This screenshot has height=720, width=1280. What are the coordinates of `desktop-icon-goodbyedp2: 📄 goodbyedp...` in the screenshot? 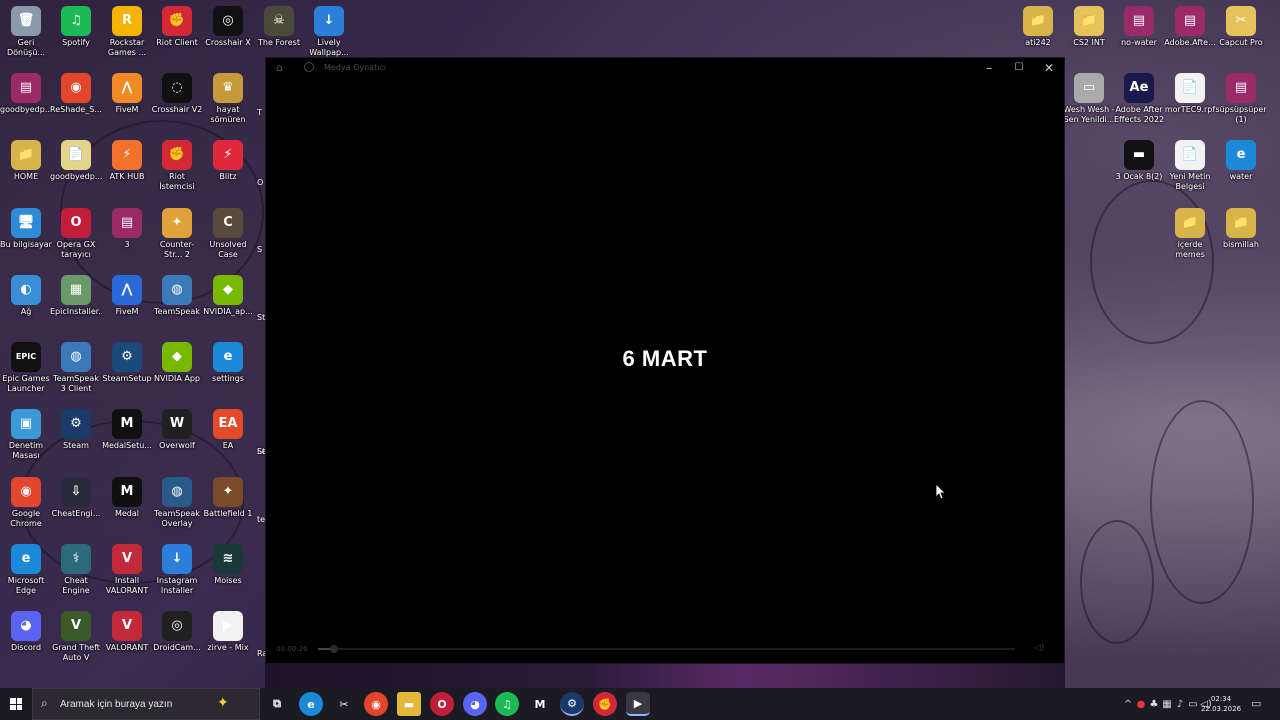 It's located at (76, 161).